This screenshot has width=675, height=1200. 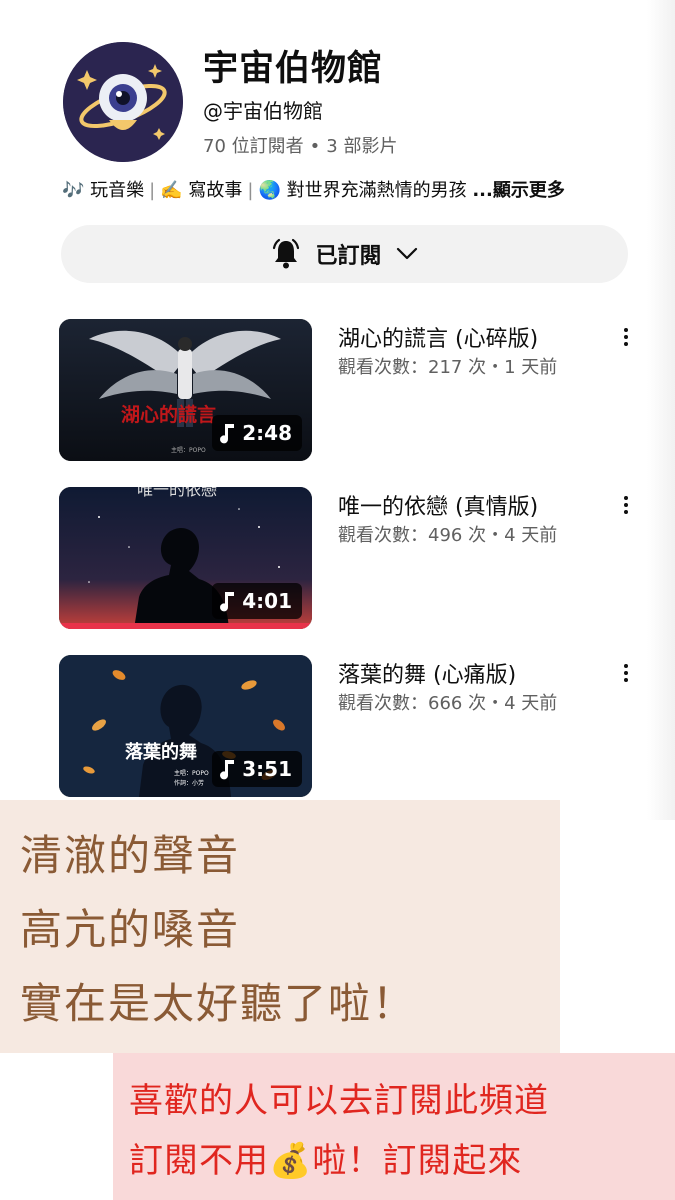 I want to click on video-title: 落葉的舞 (心痛版), so click(x=427, y=673).